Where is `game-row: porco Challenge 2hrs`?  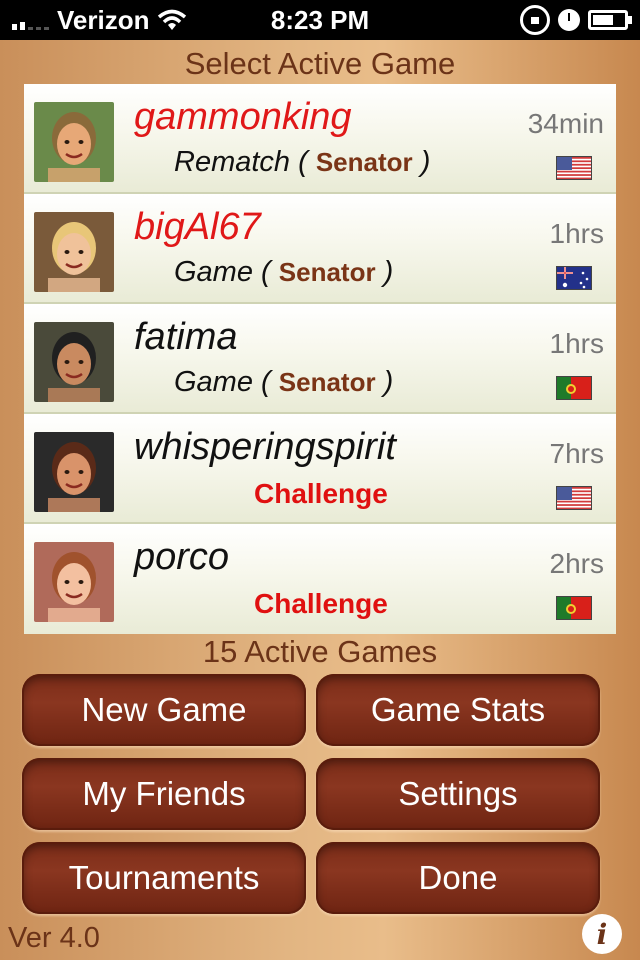
game-row: porco Challenge 2hrs is located at coordinates (320, 579).